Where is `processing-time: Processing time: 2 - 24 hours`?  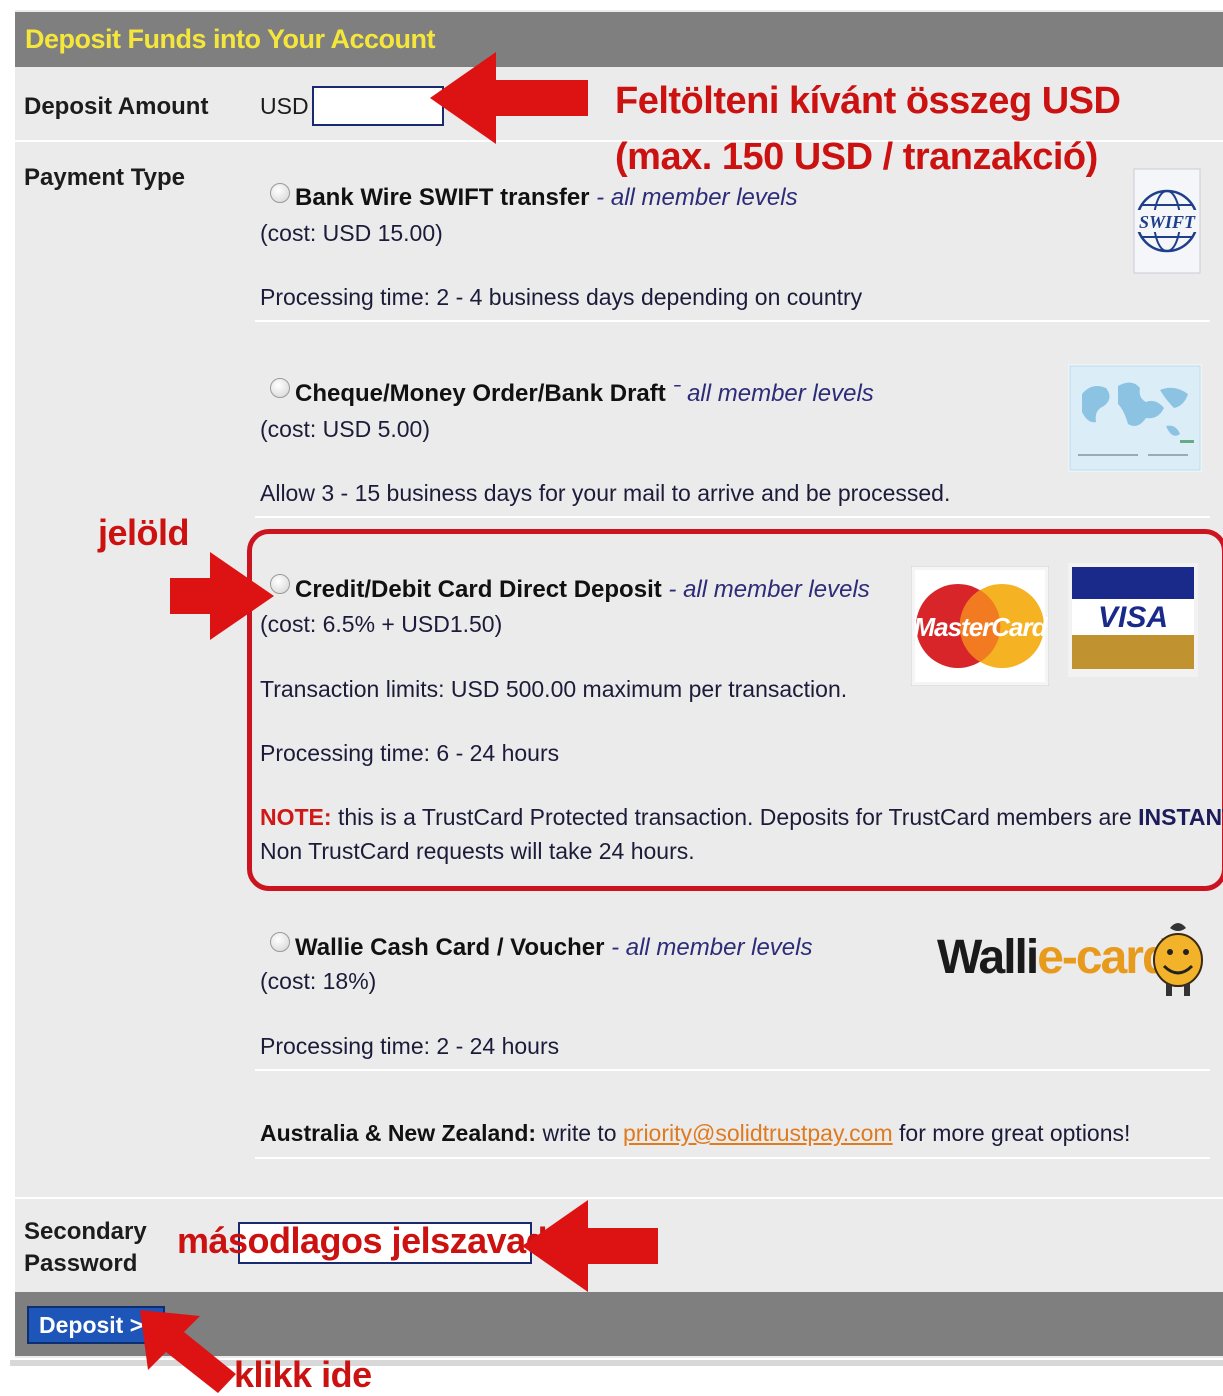 processing-time: Processing time: 2 - 24 hours is located at coordinates (410, 1046).